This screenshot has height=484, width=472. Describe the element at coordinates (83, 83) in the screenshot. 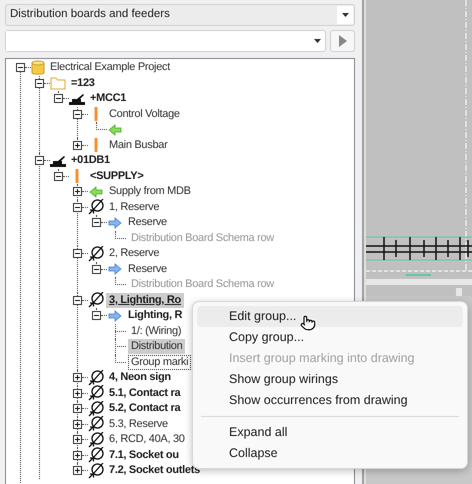

I see `tree-item: =123` at that location.